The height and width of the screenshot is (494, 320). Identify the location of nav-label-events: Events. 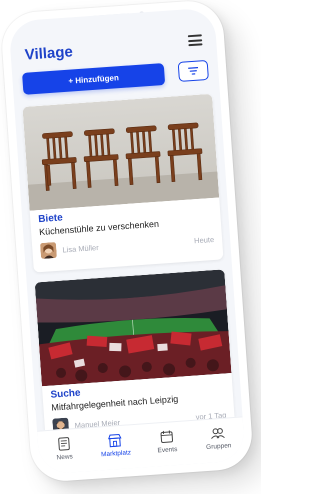
(167, 450).